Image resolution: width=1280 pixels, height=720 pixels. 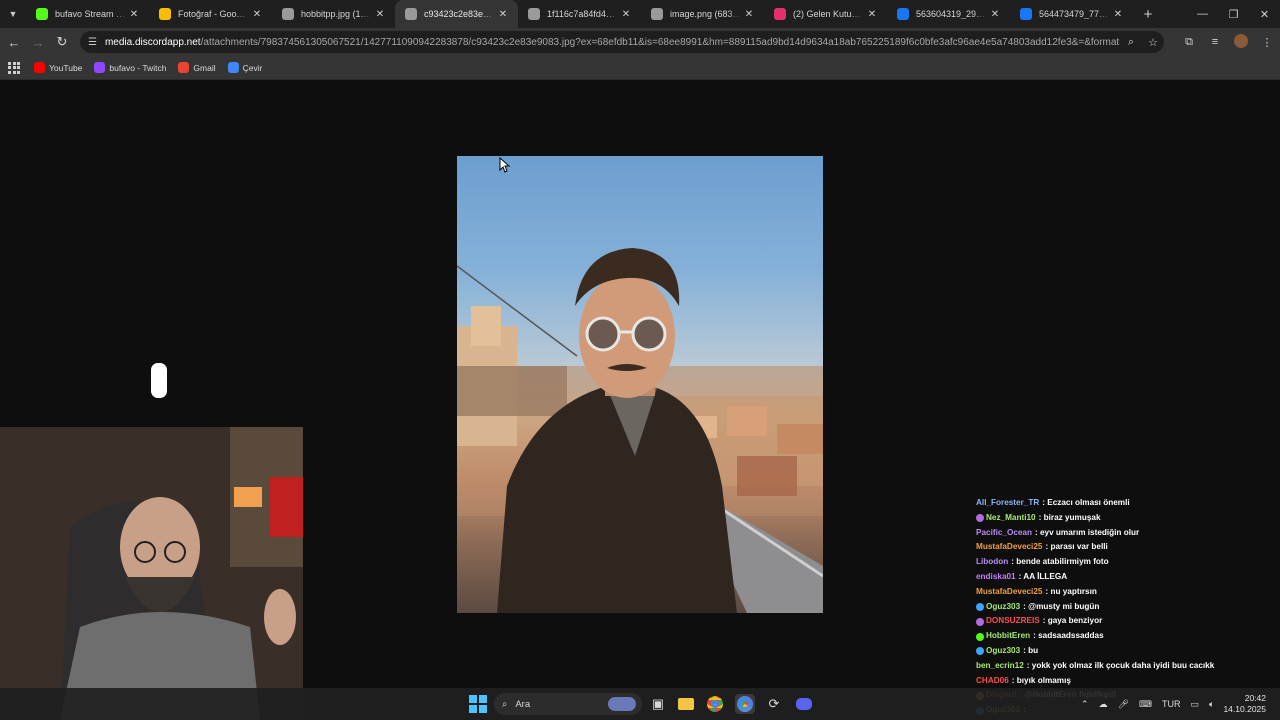 What do you see at coordinates (38, 42) in the screenshot?
I see `forward-arrow-icon: →` at bounding box center [38, 42].